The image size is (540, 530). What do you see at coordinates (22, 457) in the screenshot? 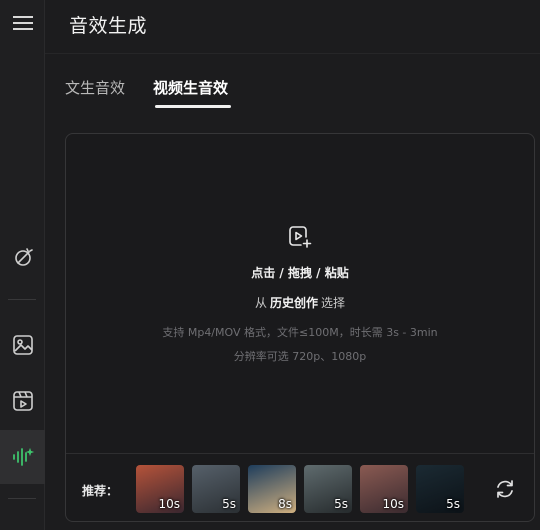
I see `audio-wave-icon` at bounding box center [22, 457].